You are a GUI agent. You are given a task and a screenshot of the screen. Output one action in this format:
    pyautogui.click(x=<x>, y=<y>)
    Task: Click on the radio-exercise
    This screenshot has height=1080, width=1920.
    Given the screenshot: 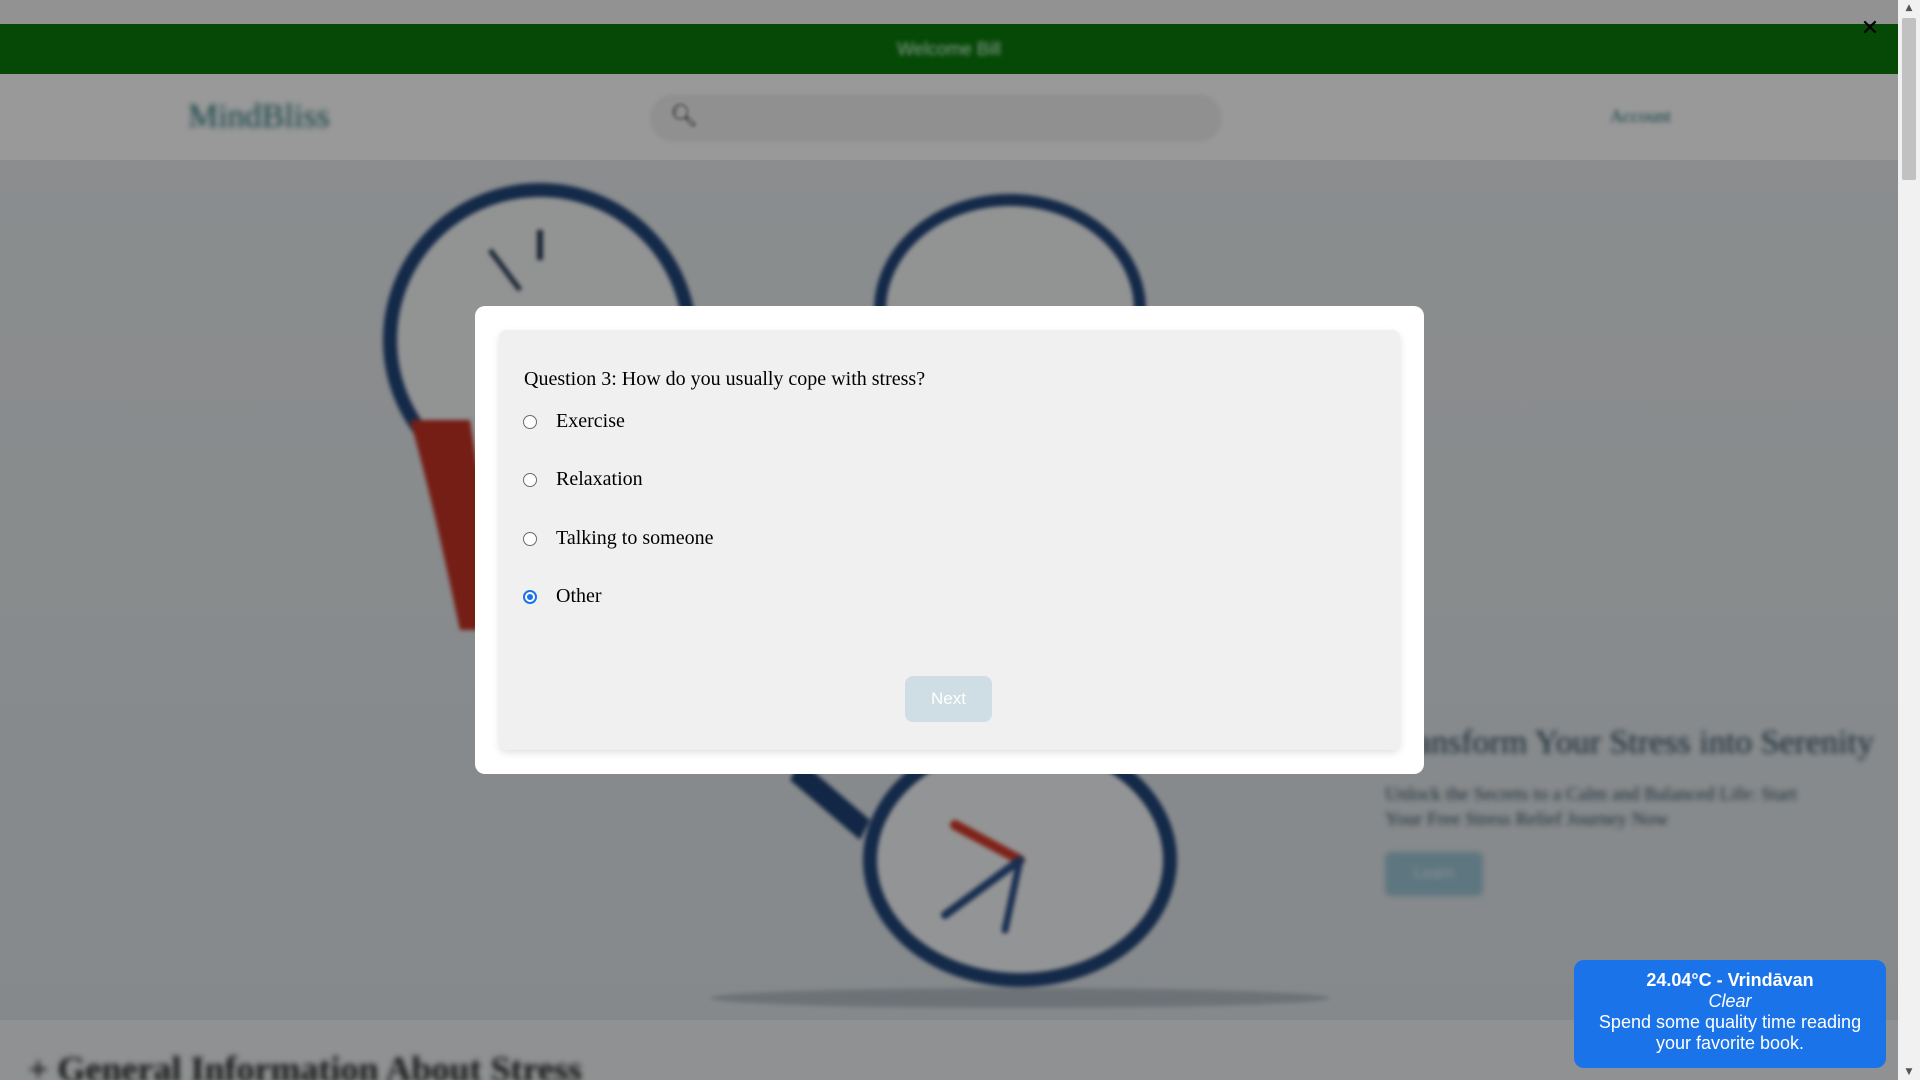 What is the action you would take?
    pyautogui.click(x=530, y=421)
    